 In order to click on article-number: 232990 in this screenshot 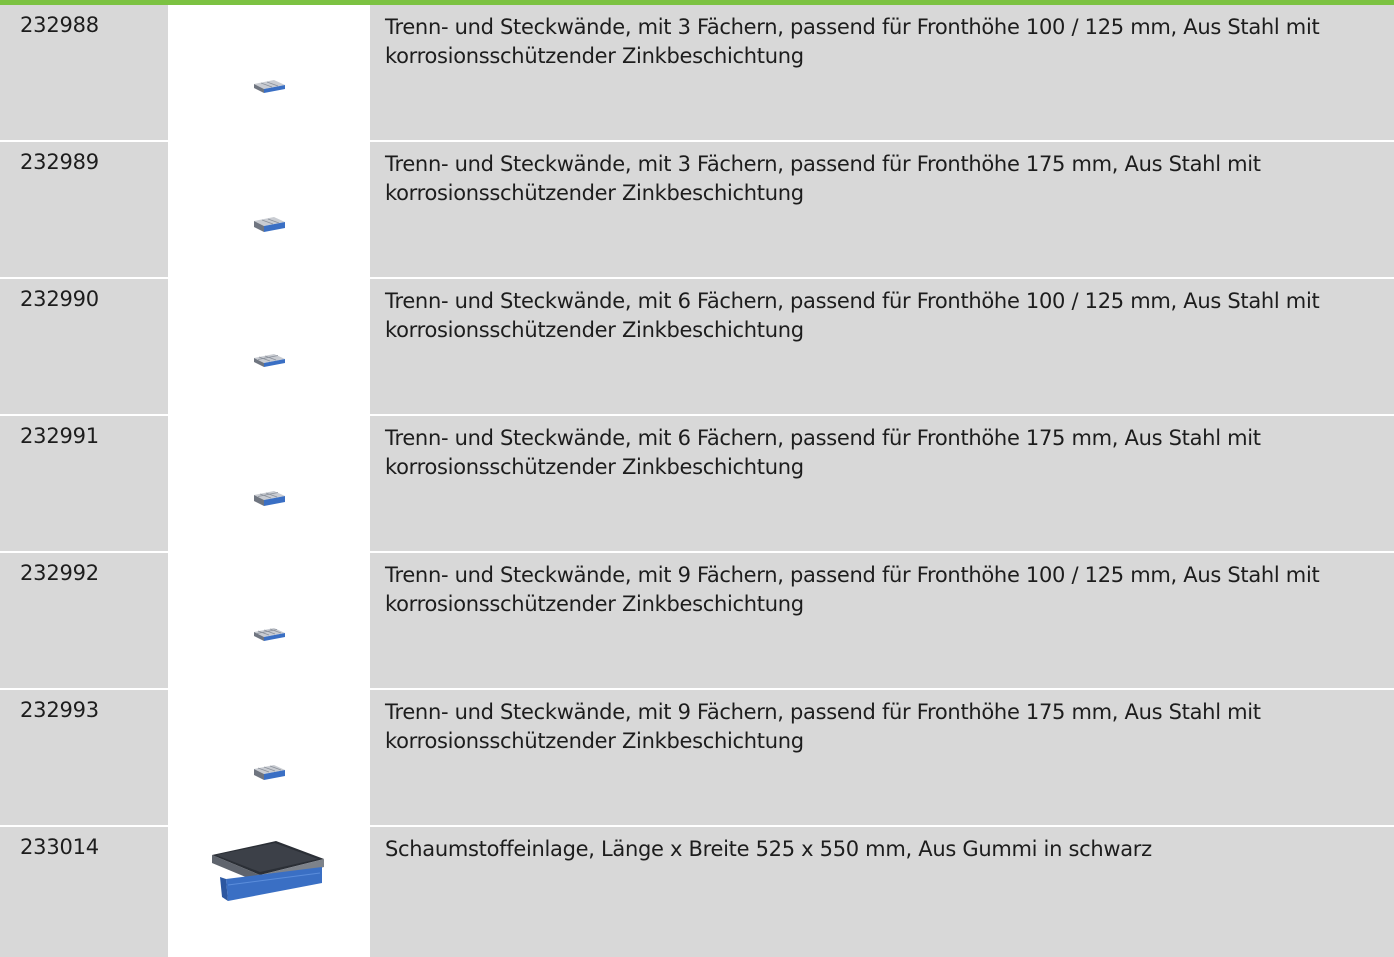, I will do `click(84, 346)`.